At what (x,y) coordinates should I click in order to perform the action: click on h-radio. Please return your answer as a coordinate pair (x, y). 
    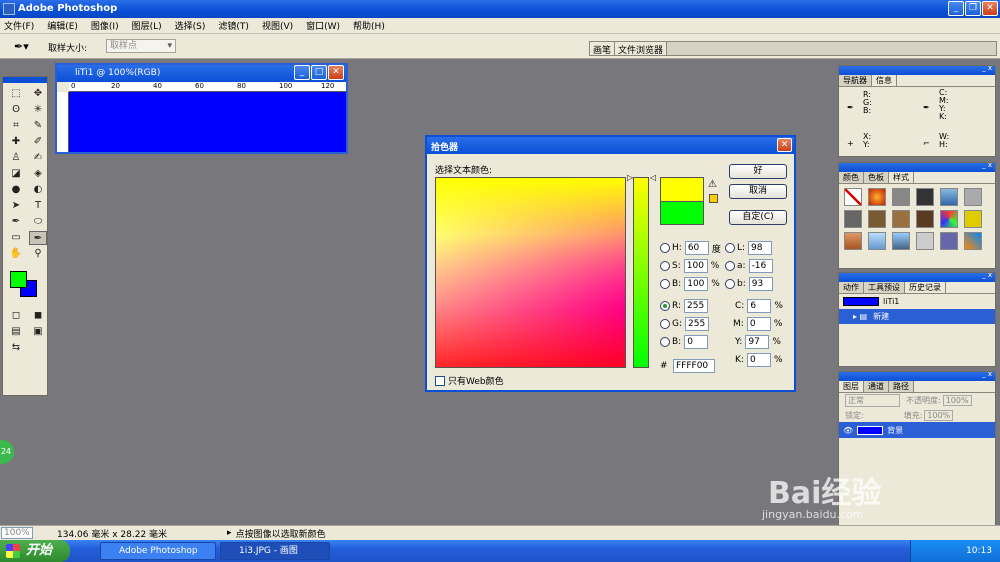
    Looking at the image, I should click on (665, 248).